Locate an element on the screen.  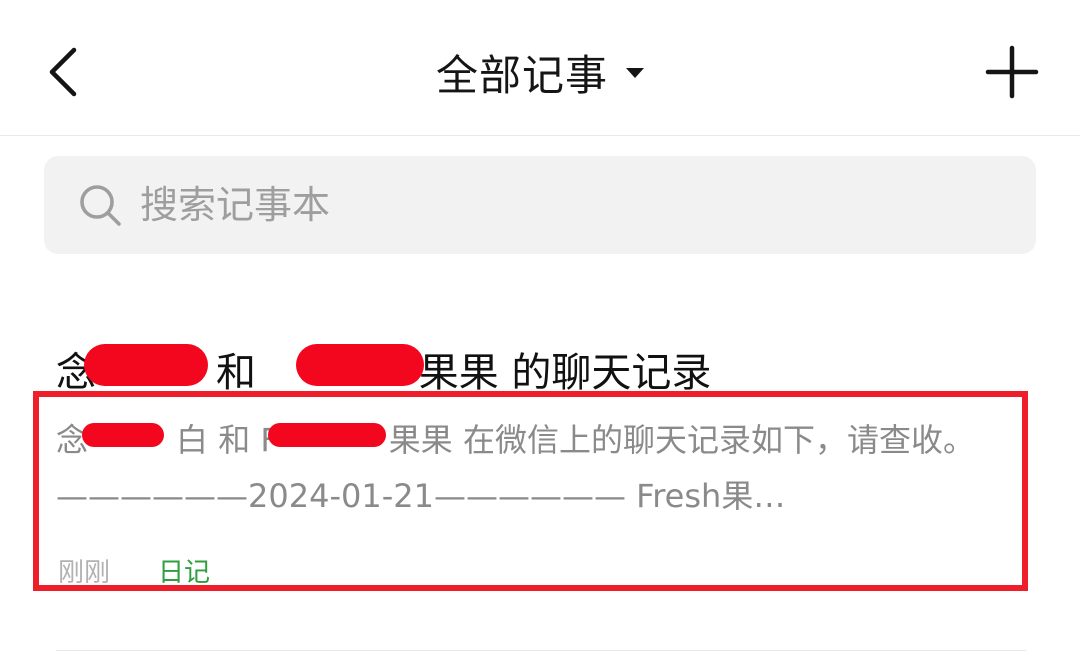
notebook-filter-dropdown: 全部记事 is located at coordinates (540, 72).